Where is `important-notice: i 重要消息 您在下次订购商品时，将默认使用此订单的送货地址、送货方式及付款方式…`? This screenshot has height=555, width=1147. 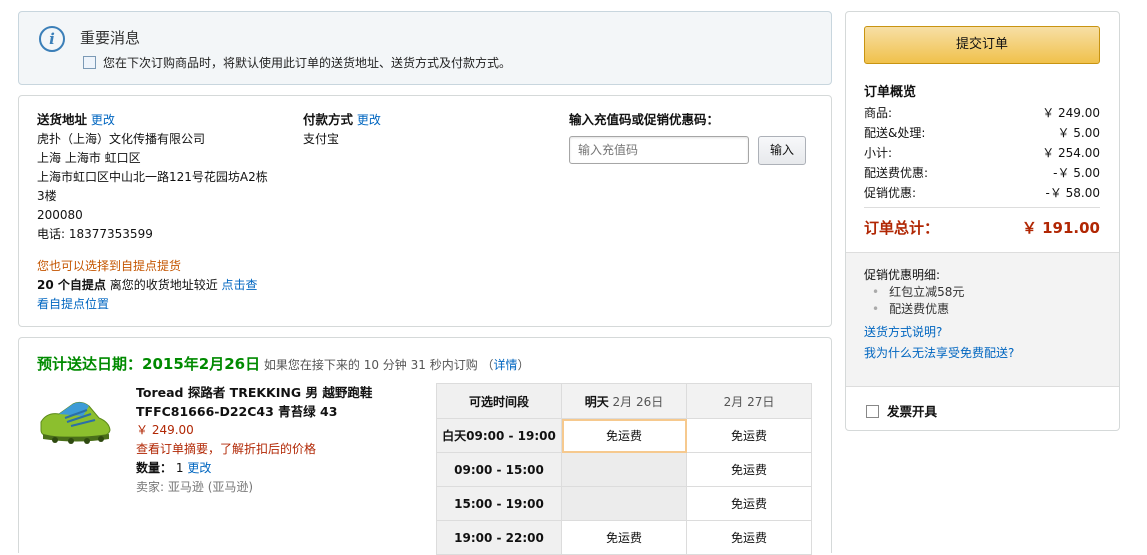
important-notice: i 重要消息 您在下次订购商品时，将默认使用此订单的送货地址、送货方式及付款方式… is located at coordinates (425, 48).